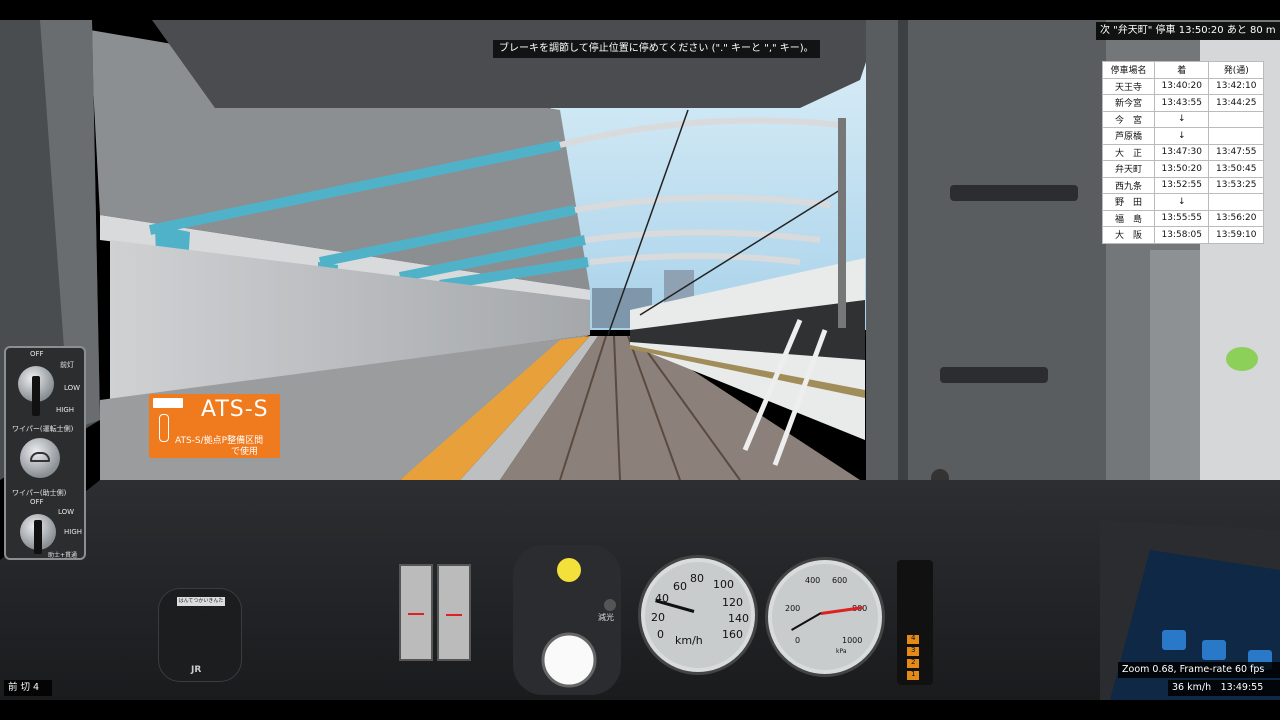 Image resolution: width=1280 pixels, height=720 pixels. What do you see at coordinates (656, 49) in the screenshot?
I see `brake-hint: ブレーキを調節して停止位置に停めてください ("." キーと "," キー)。` at bounding box center [656, 49].